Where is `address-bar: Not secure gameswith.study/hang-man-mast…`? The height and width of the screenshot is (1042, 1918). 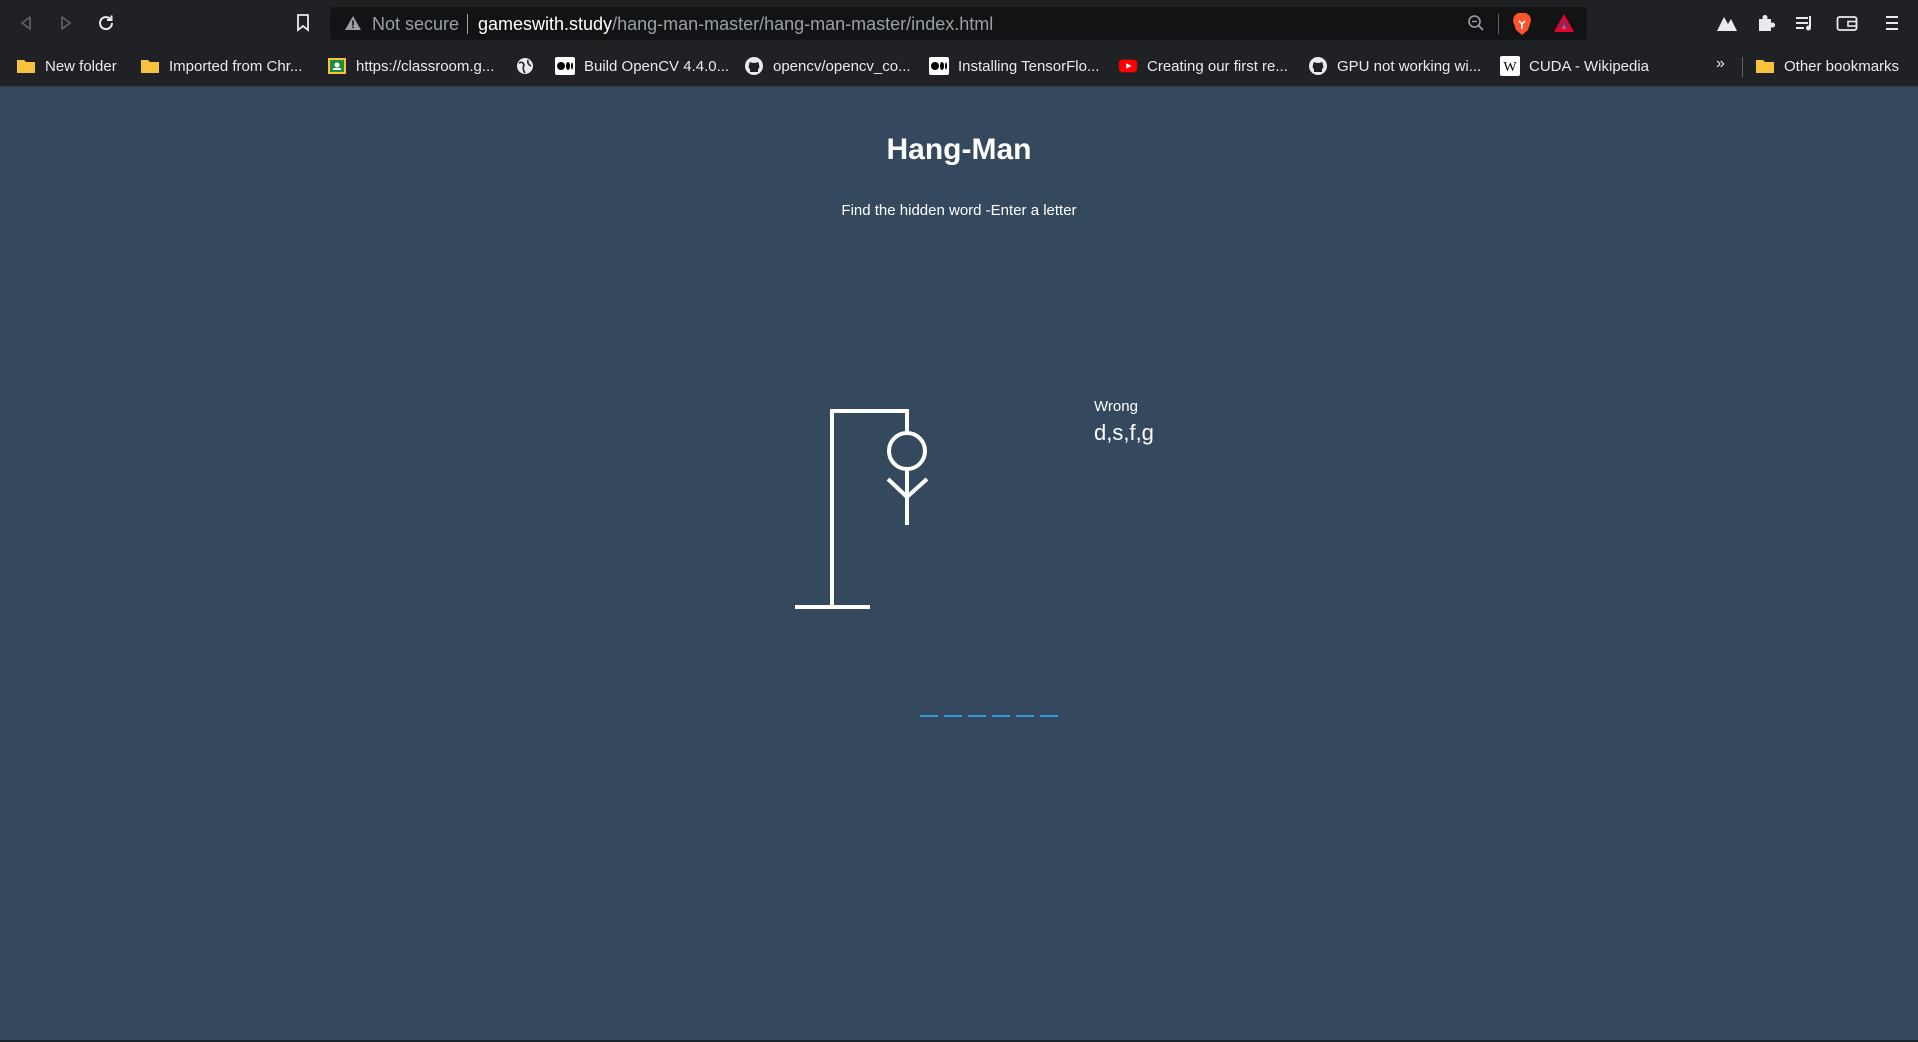
address-bar: Not secure gameswith.study/hang-man-mast… is located at coordinates (958, 23).